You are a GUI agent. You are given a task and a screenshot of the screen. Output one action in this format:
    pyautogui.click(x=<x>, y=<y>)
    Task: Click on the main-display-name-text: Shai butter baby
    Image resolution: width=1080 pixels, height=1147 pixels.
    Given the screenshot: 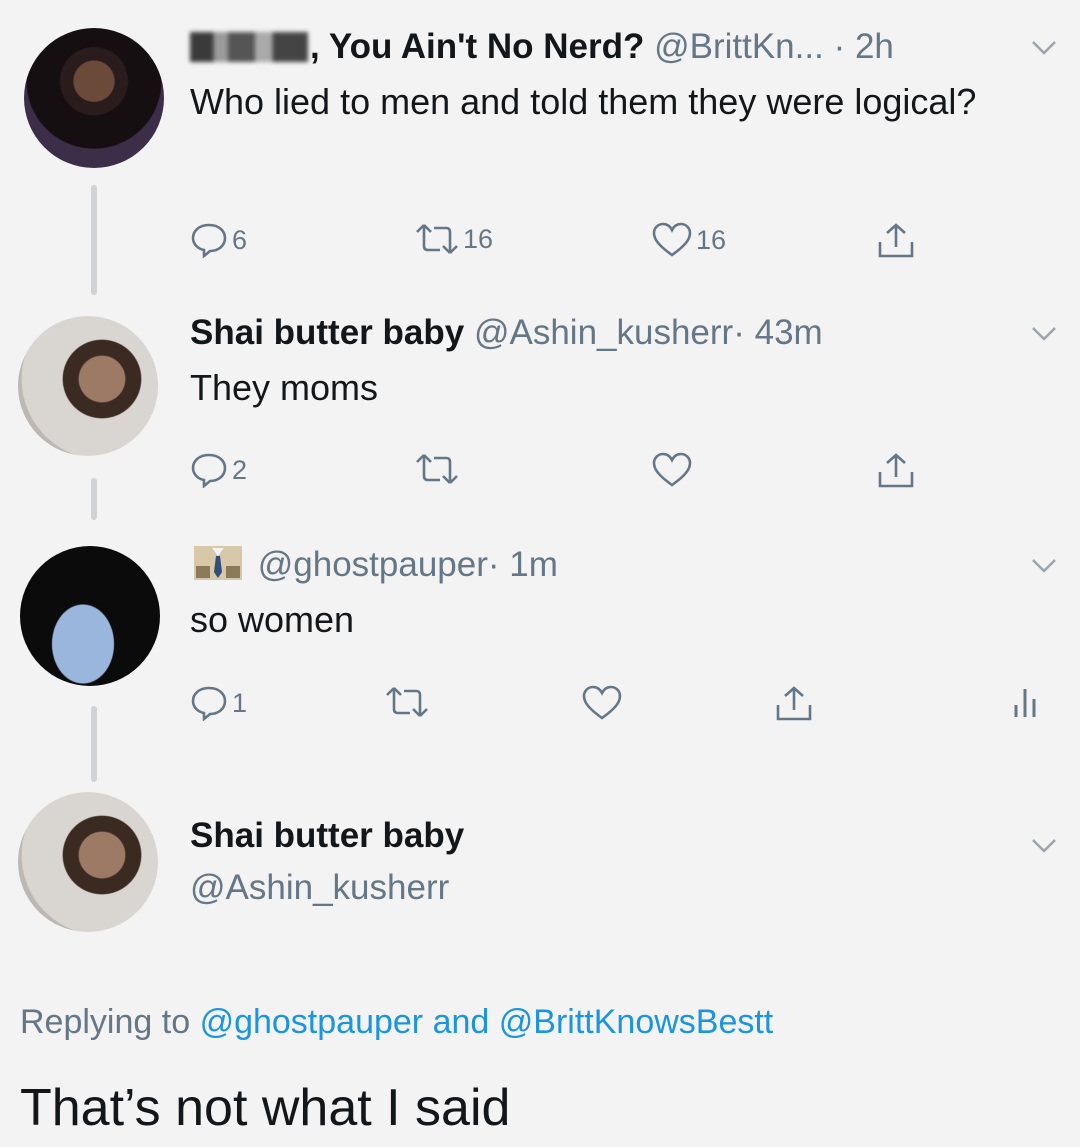 What is the action you would take?
    pyautogui.click(x=327, y=835)
    